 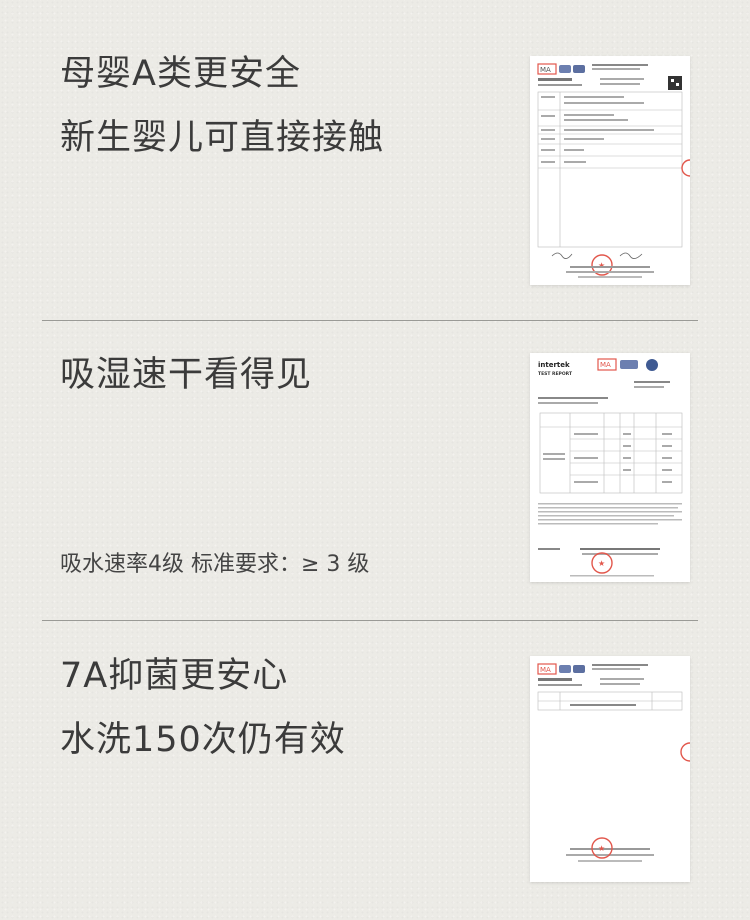 What do you see at coordinates (610, 701) in the screenshot?
I see `report-table` at bounding box center [610, 701].